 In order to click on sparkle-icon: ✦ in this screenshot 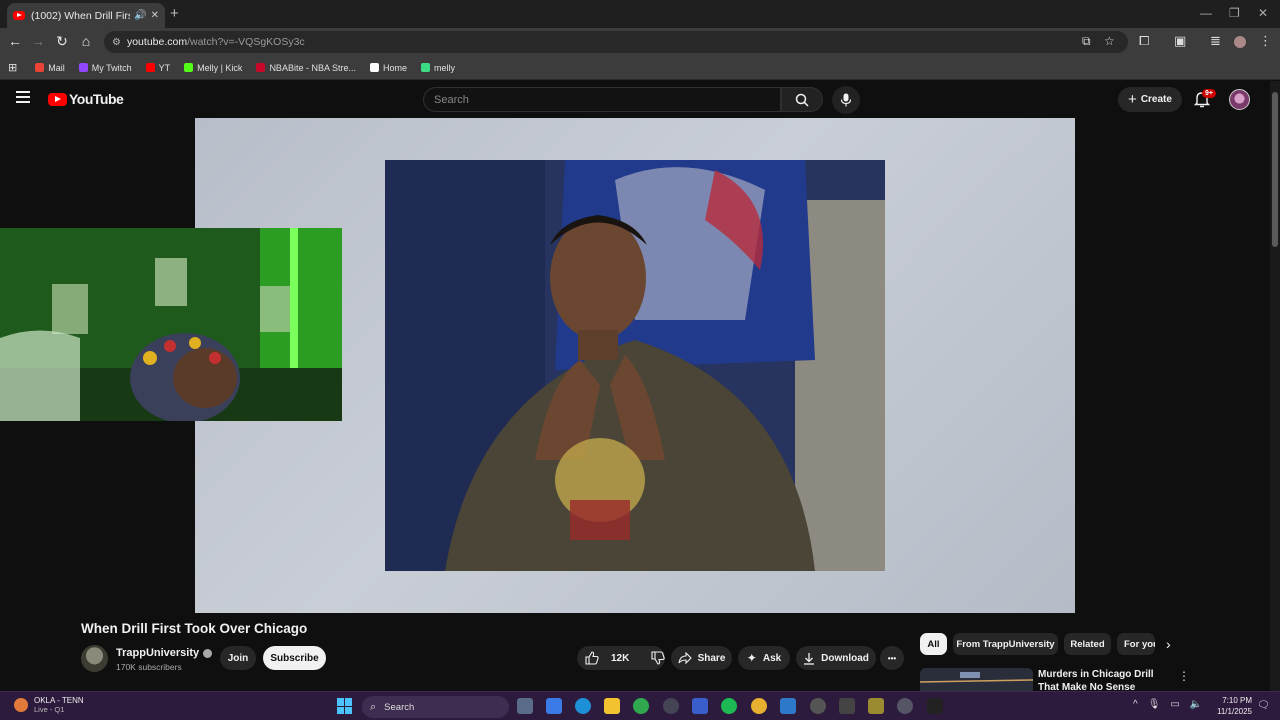, I will do `click(751, 658)`.